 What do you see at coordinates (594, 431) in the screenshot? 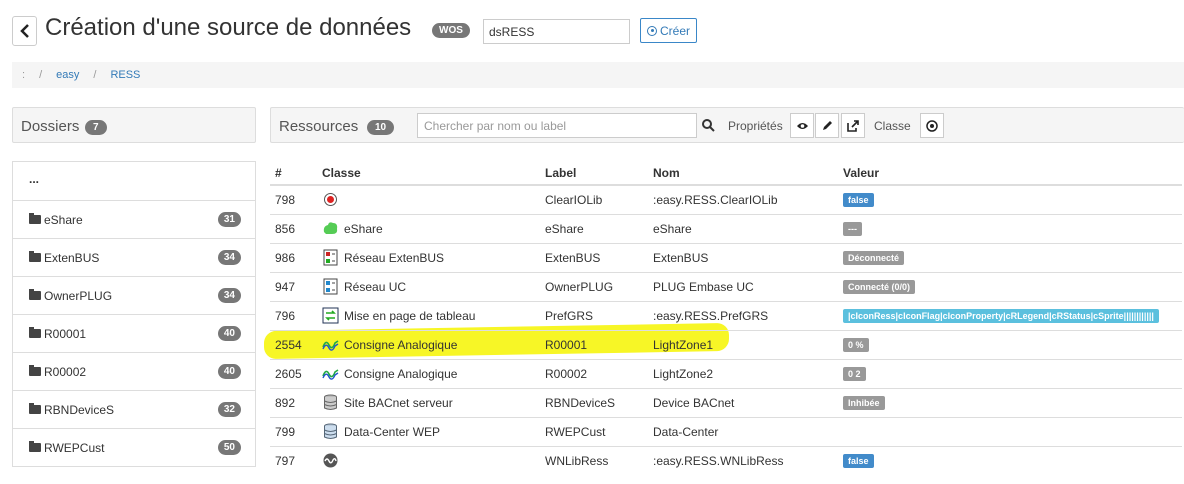
I see `row-label: RWEPCust` at bounding box center [594, 431].